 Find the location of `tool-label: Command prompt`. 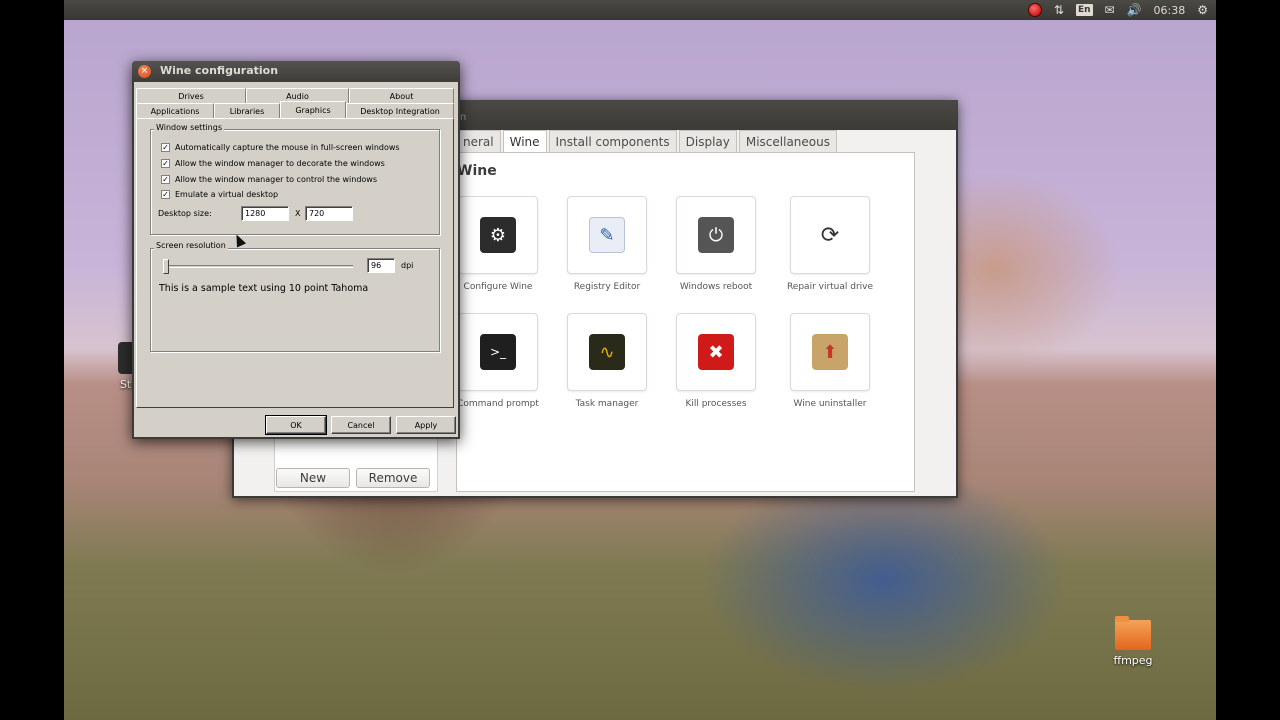

tool-label: Command prompt is located at coordinates (498, 404).